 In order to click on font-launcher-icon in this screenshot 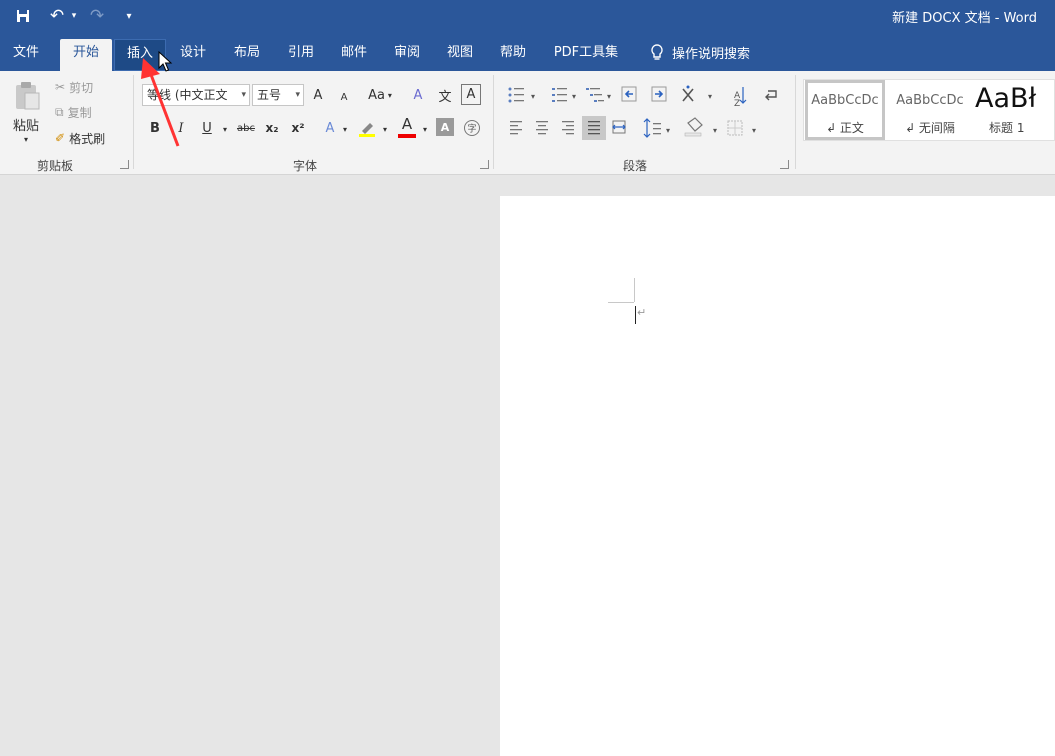, I will do `click(484, 164)`.